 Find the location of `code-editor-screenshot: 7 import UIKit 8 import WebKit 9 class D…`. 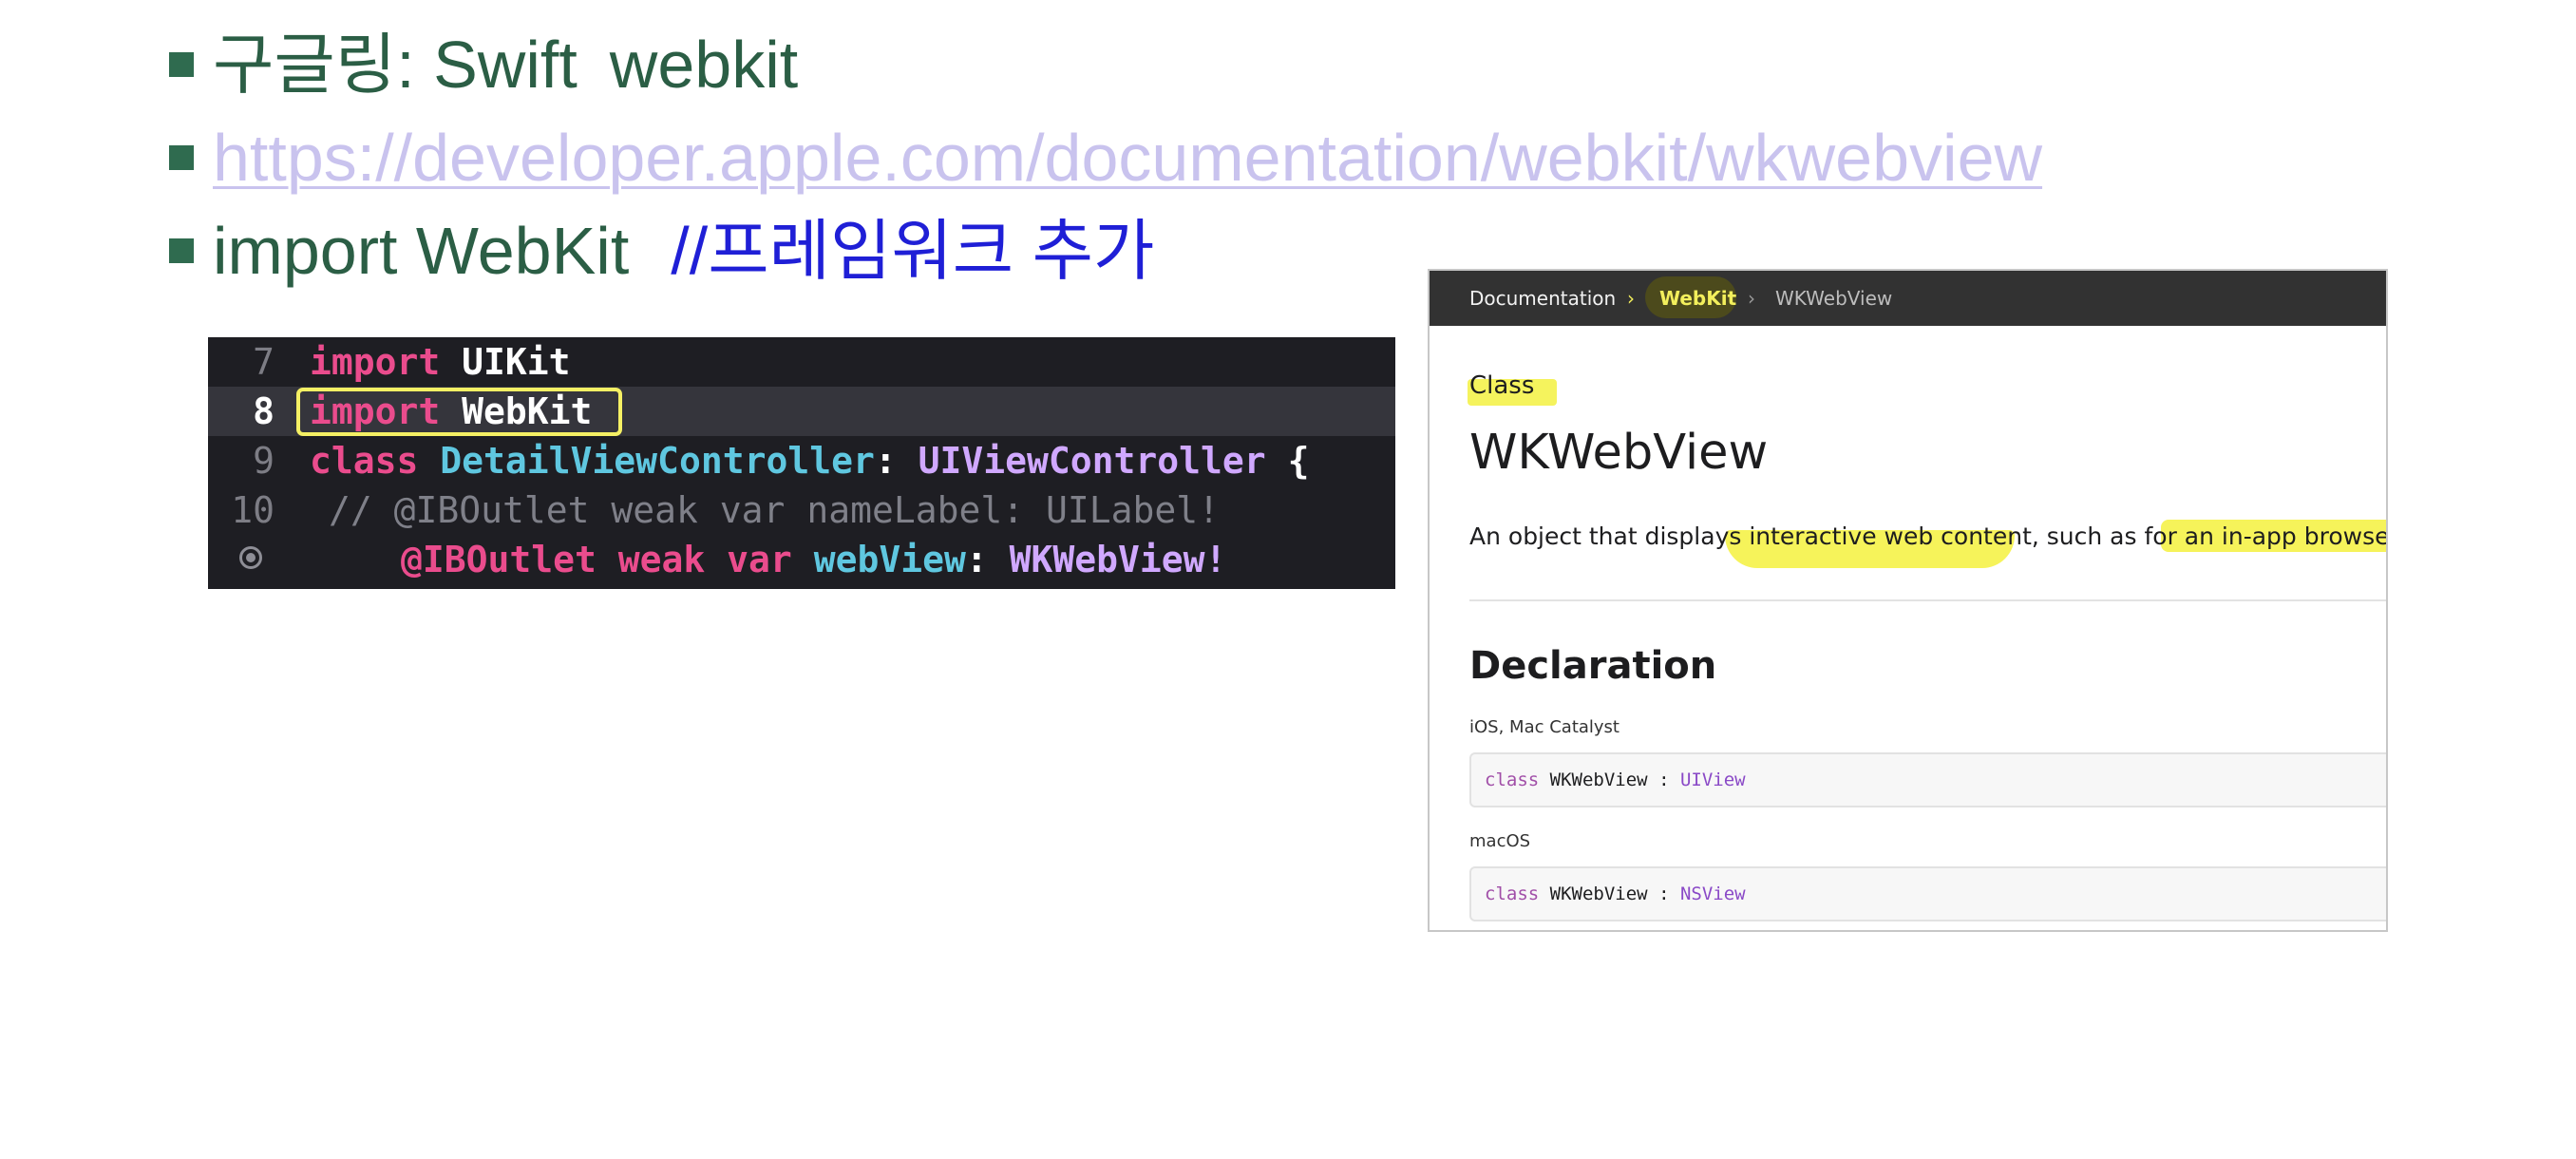

code-editor-screenshot: 7 import UIKit 8 import WebKit 9 class D… is located at coordinates (801, 463).